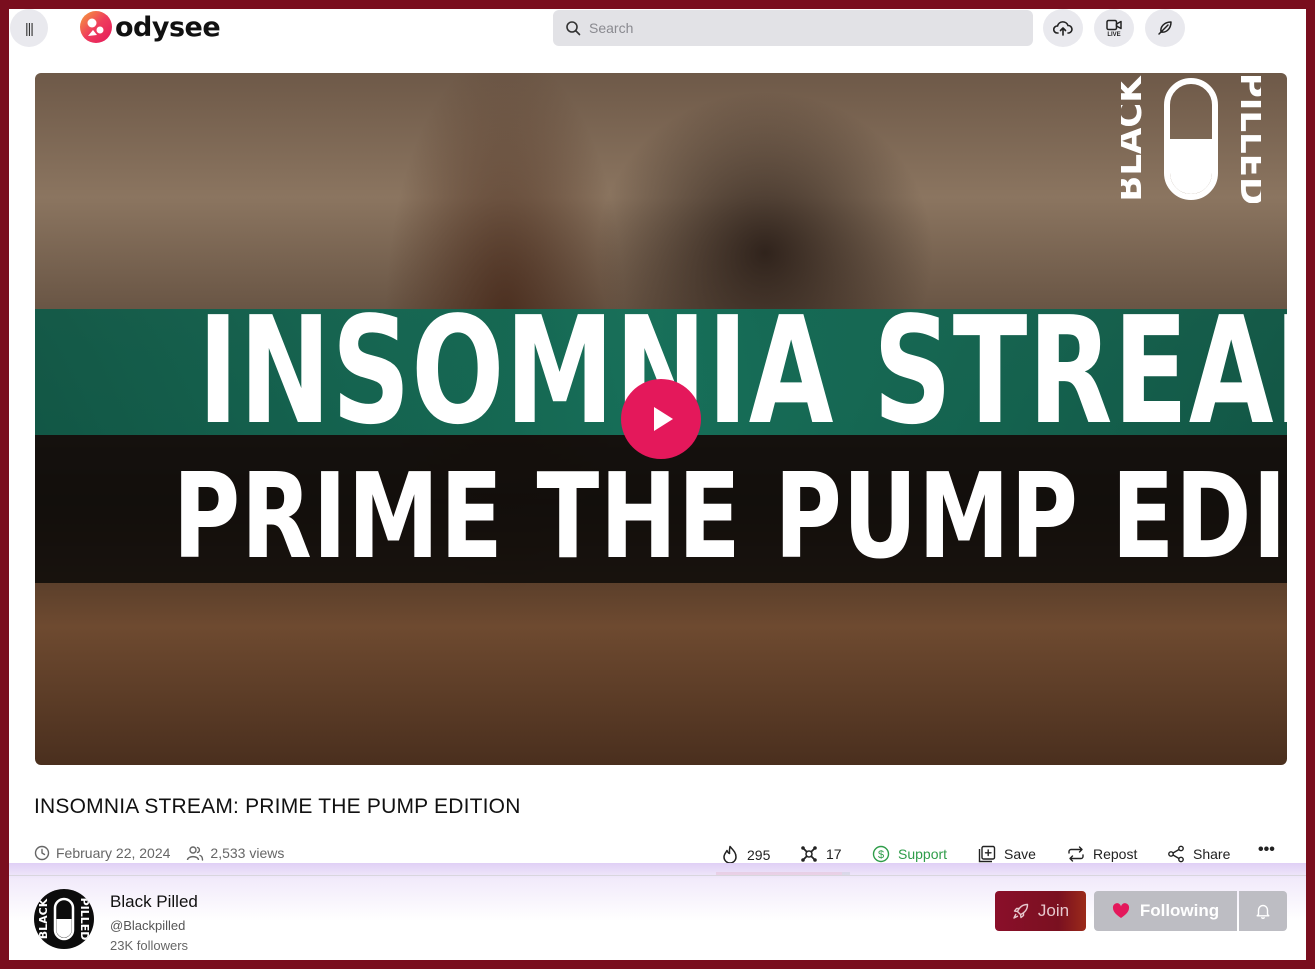  I want to click on publish-post-button, so click(1165, 28).